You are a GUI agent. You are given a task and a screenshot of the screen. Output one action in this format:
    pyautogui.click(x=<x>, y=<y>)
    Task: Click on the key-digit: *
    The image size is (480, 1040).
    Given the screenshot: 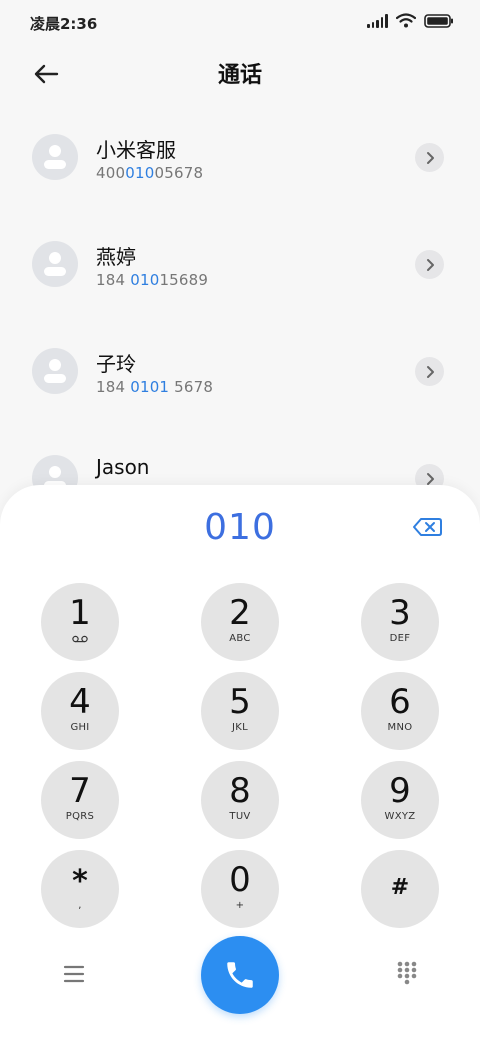 What is the action you would take?
    pyautogui.click(x=80, y=881)
    